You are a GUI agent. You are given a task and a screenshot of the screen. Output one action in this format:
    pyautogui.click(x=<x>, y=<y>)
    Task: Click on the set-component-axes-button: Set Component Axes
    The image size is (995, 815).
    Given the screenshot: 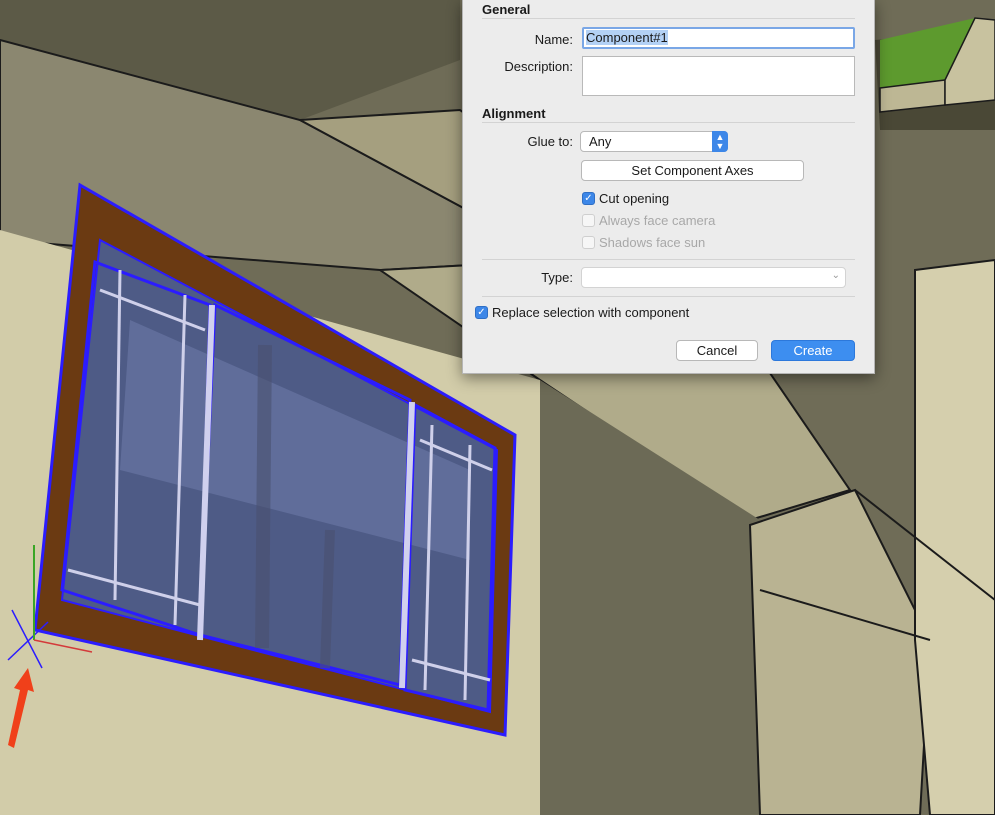 What is the action you would take?
    pyautogui.click(x=692, y=170)
    